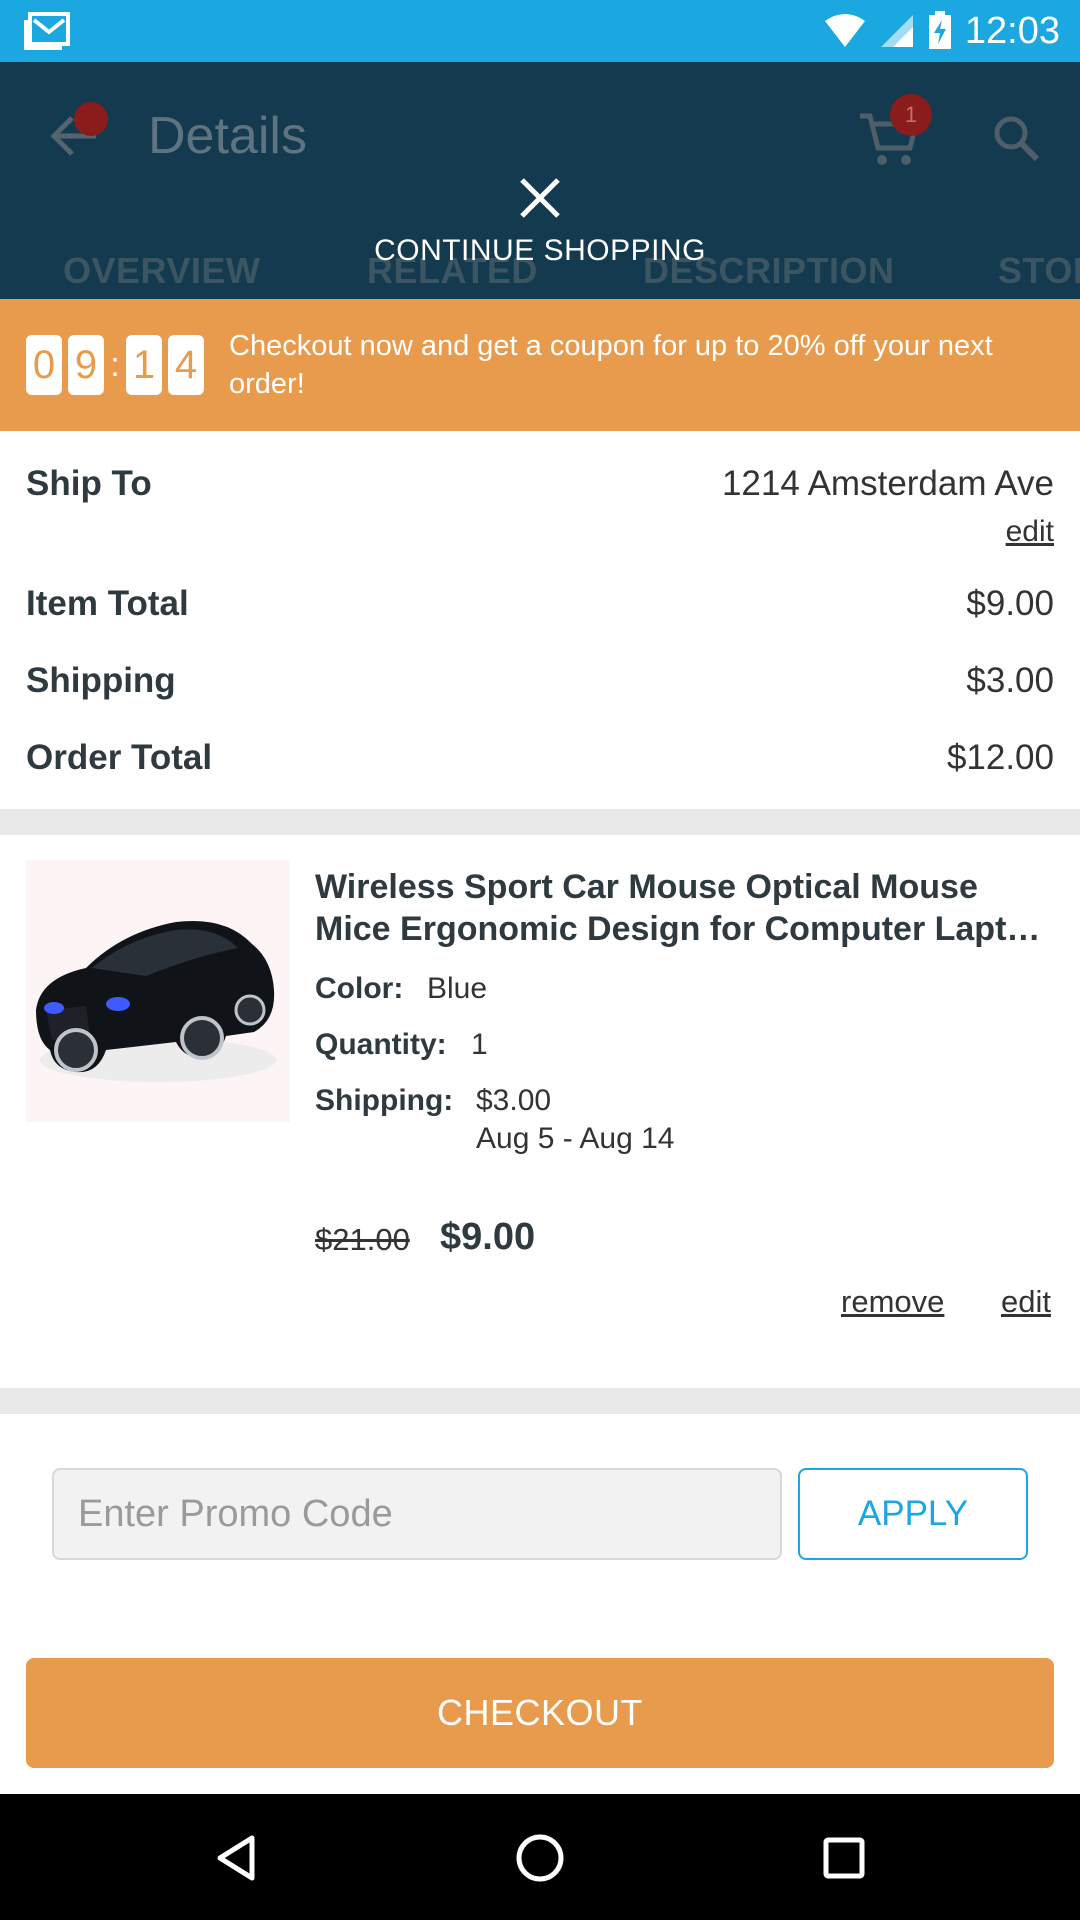 The width and height of the screenshot is (1080, 1920). I want to click on notification-dot, so click(91, 119).